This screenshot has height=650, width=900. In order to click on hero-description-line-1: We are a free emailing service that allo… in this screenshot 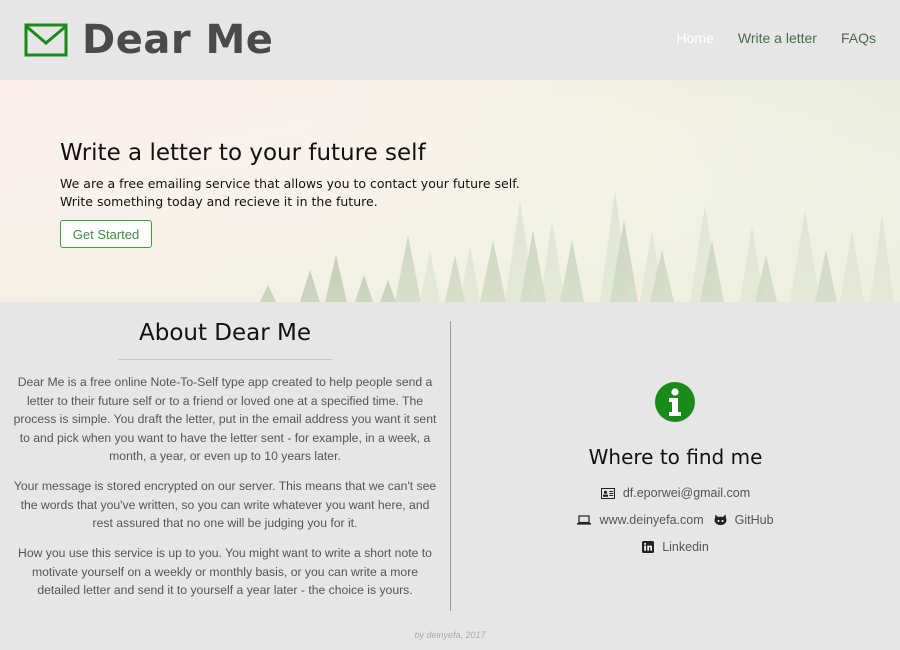, I will do `click(290, 183)`.